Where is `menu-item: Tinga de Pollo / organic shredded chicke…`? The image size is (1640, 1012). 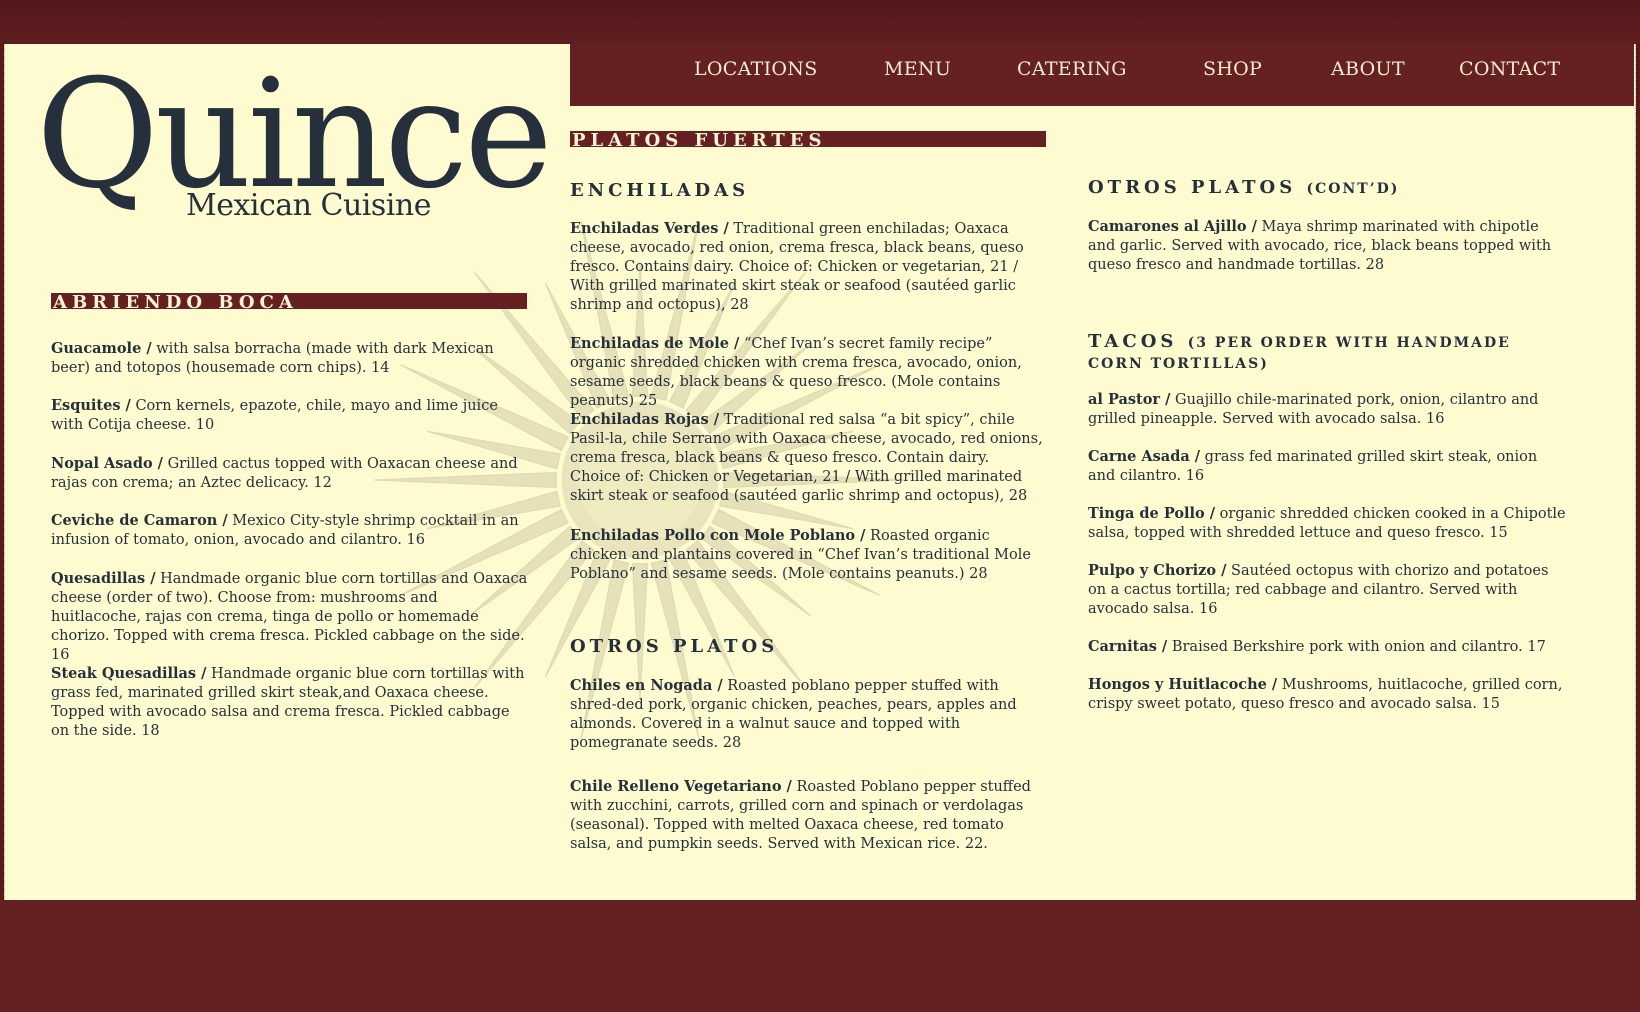 menu-item: Tinga de Pollo / organic shredded chicke… is located at coordinates (1328, 523).